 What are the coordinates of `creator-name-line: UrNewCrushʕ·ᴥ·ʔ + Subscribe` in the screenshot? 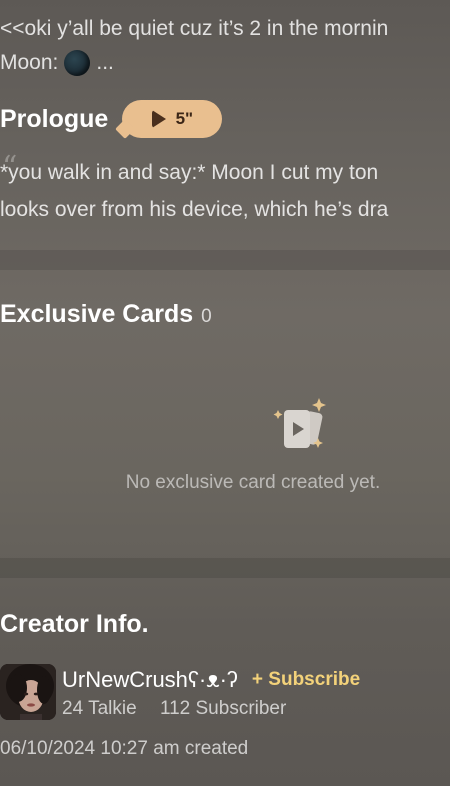 It's located at (211, 680).